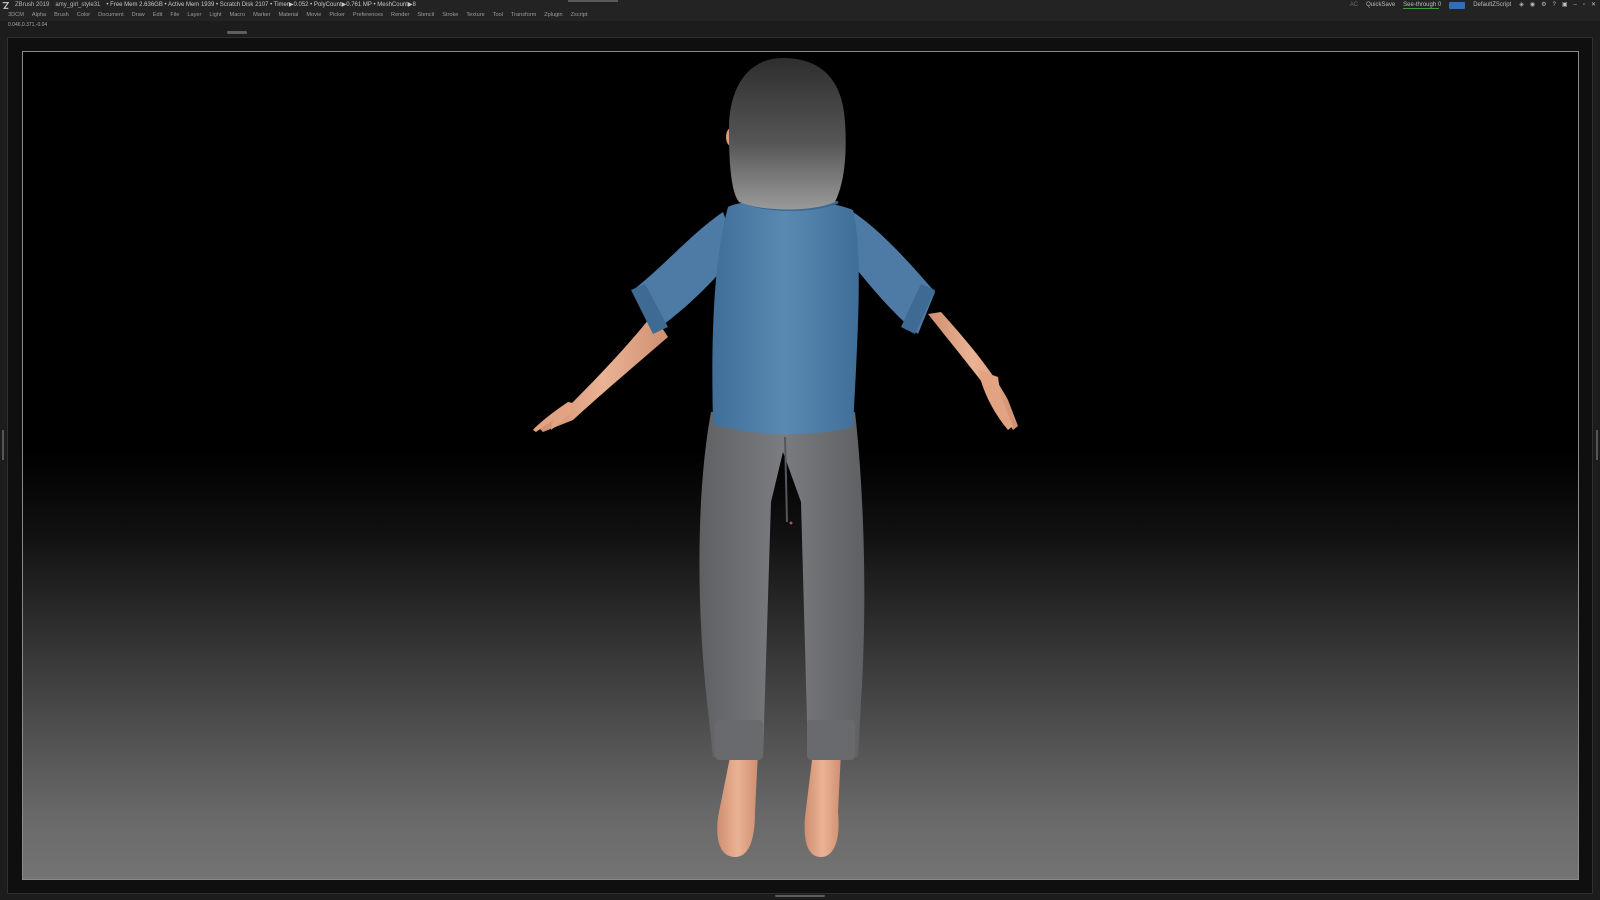 This screenshot has height=900, width=1600. Describe the element at coordinates (78, 5) in the screenshot. I see `document-name: amy_girl_style31` at that location.